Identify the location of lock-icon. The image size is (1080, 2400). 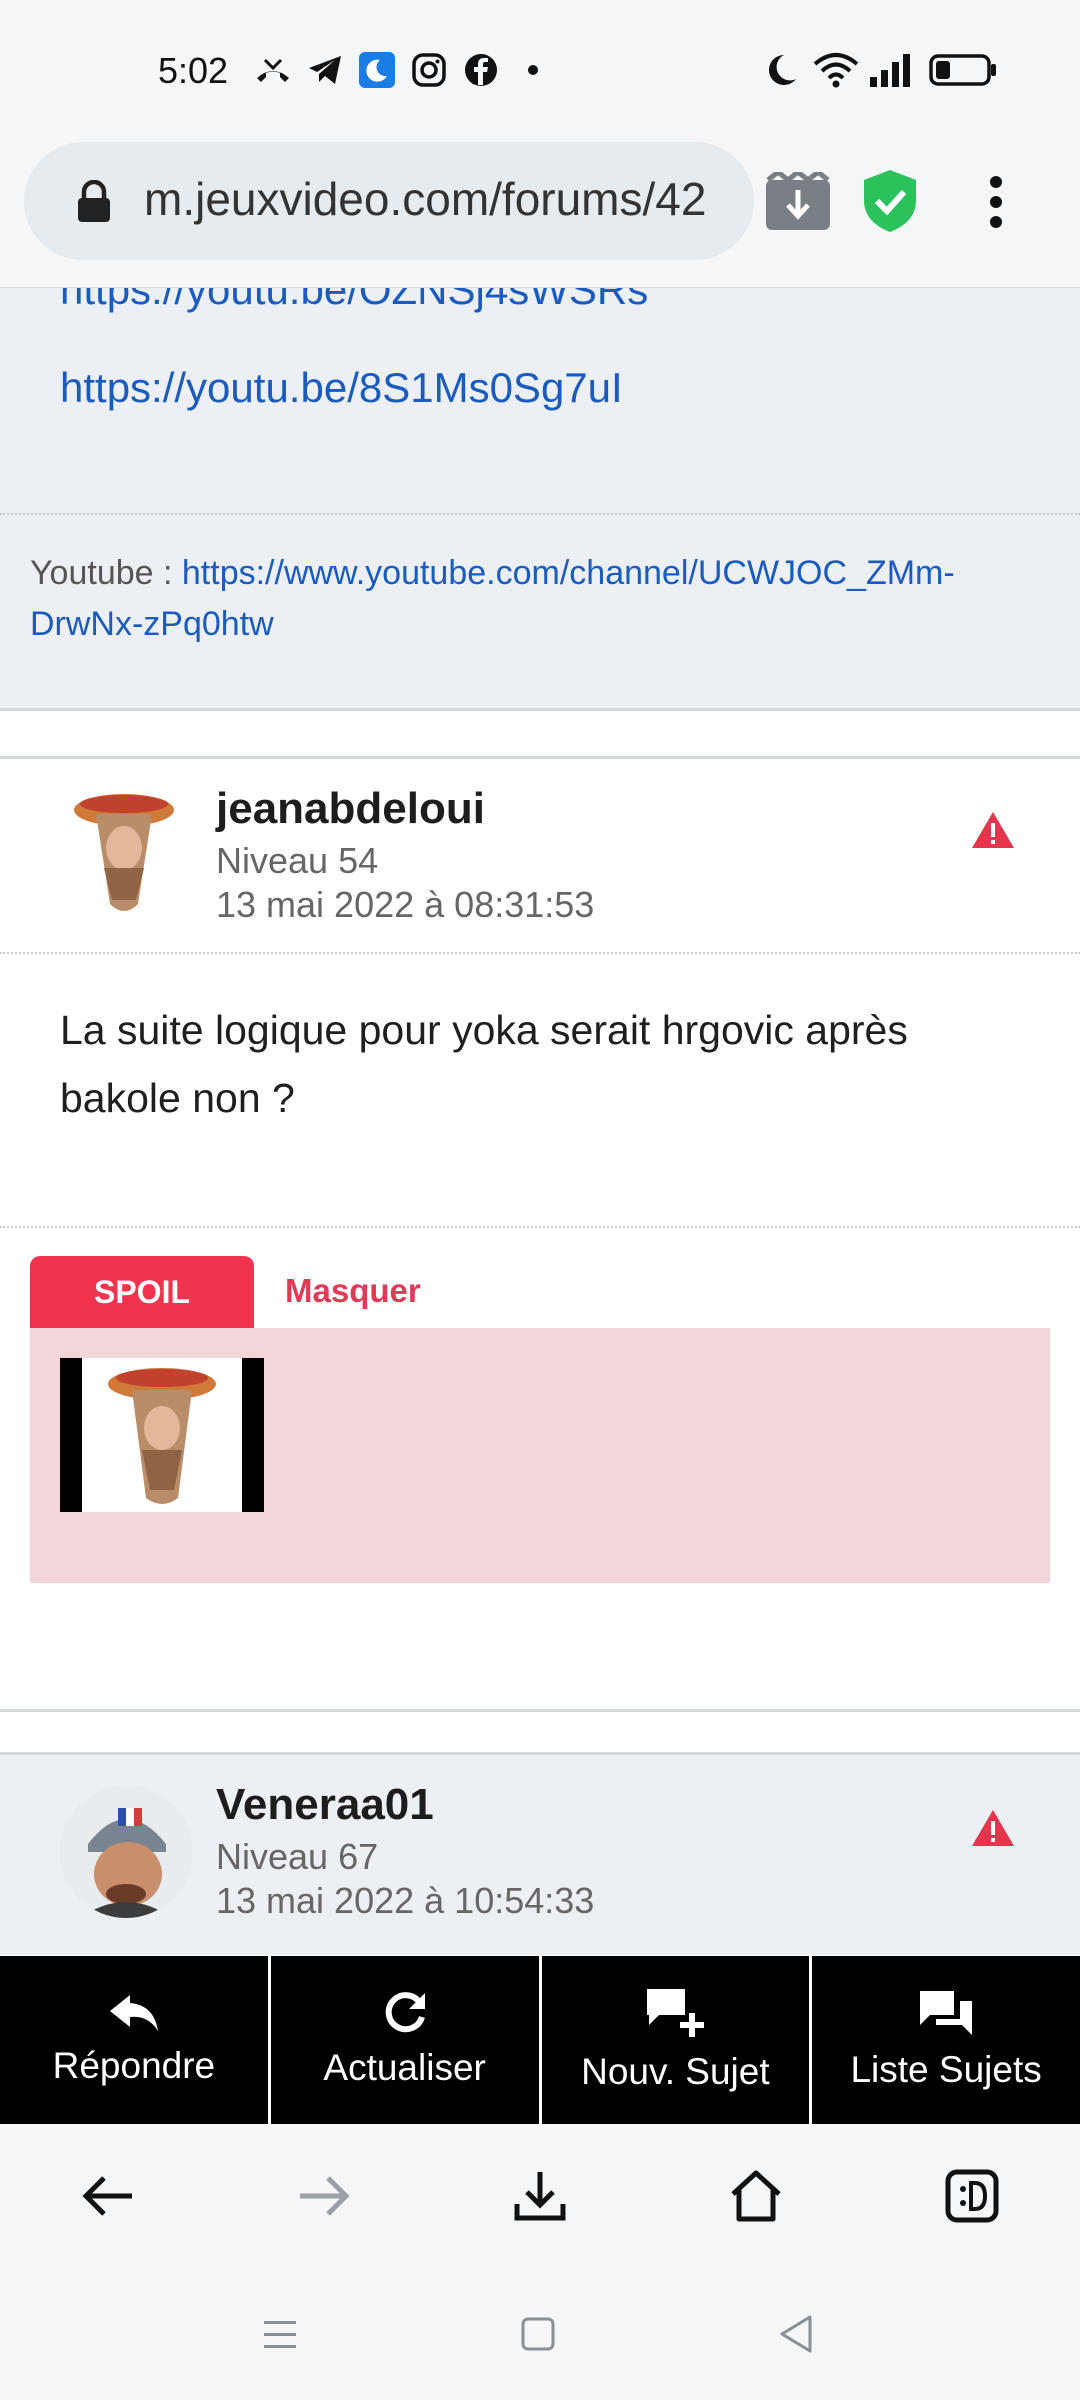
(96, 201).